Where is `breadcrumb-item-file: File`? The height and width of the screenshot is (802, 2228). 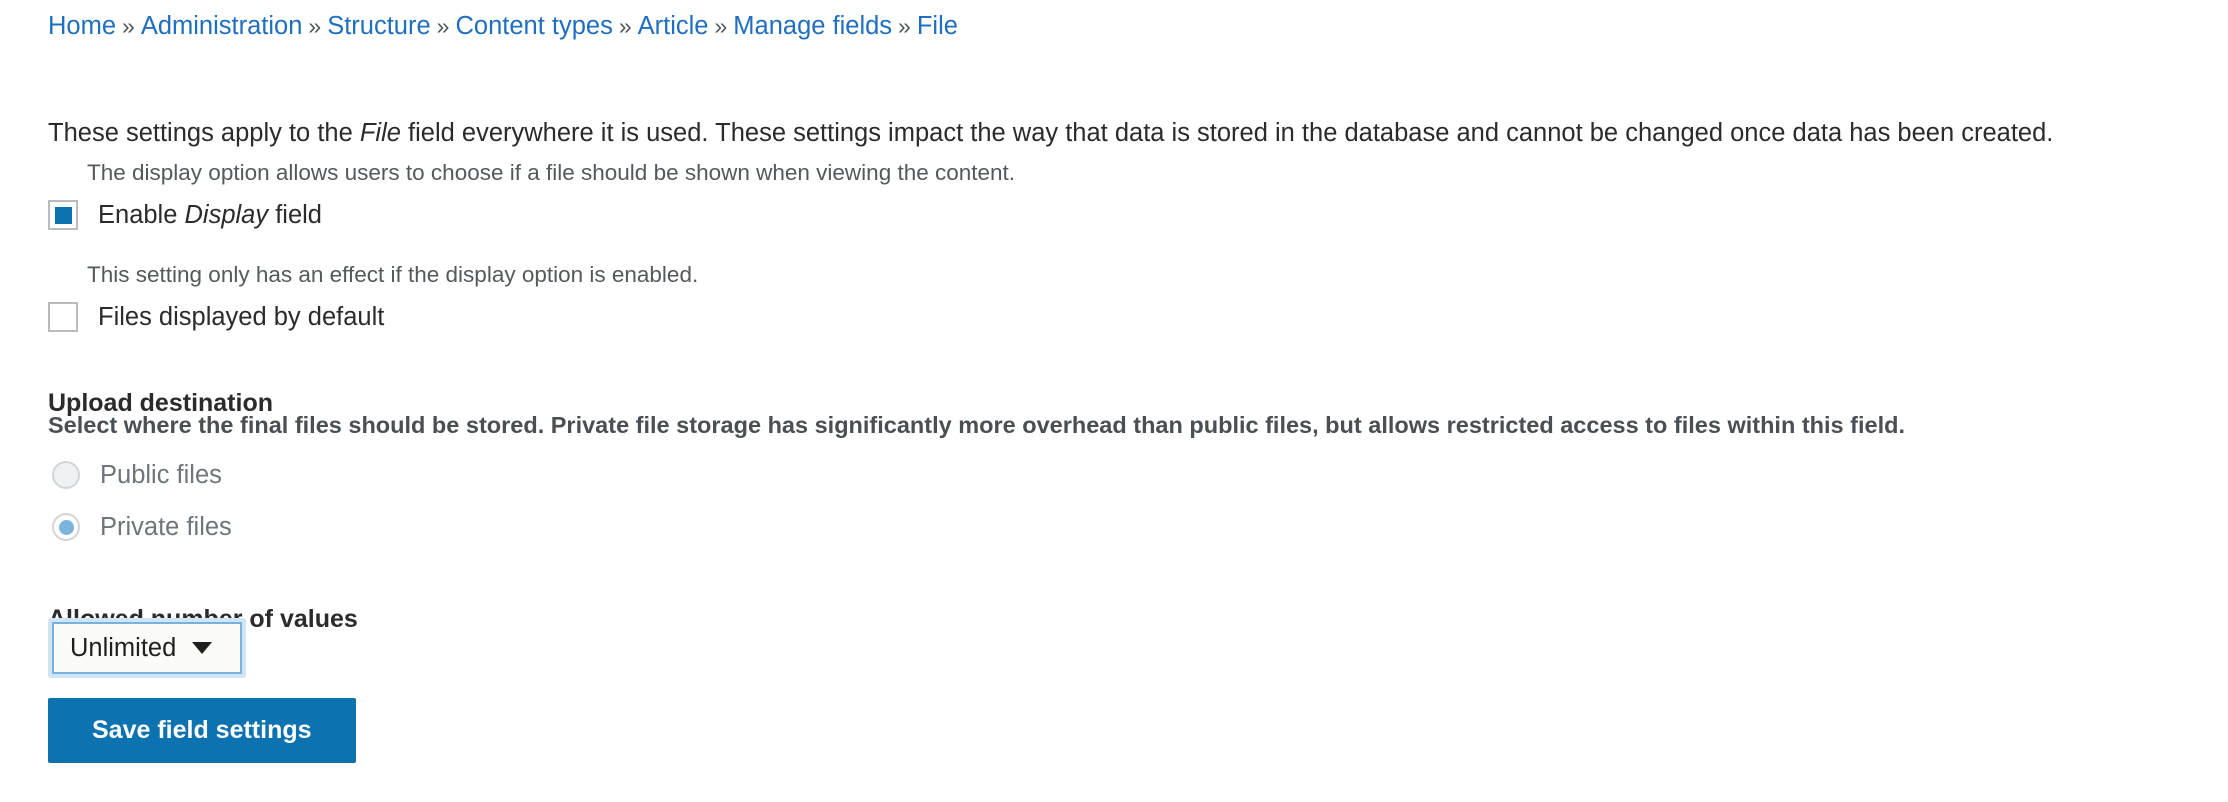
breadcrumb-item-file: File is located at coordinates (937, 26).